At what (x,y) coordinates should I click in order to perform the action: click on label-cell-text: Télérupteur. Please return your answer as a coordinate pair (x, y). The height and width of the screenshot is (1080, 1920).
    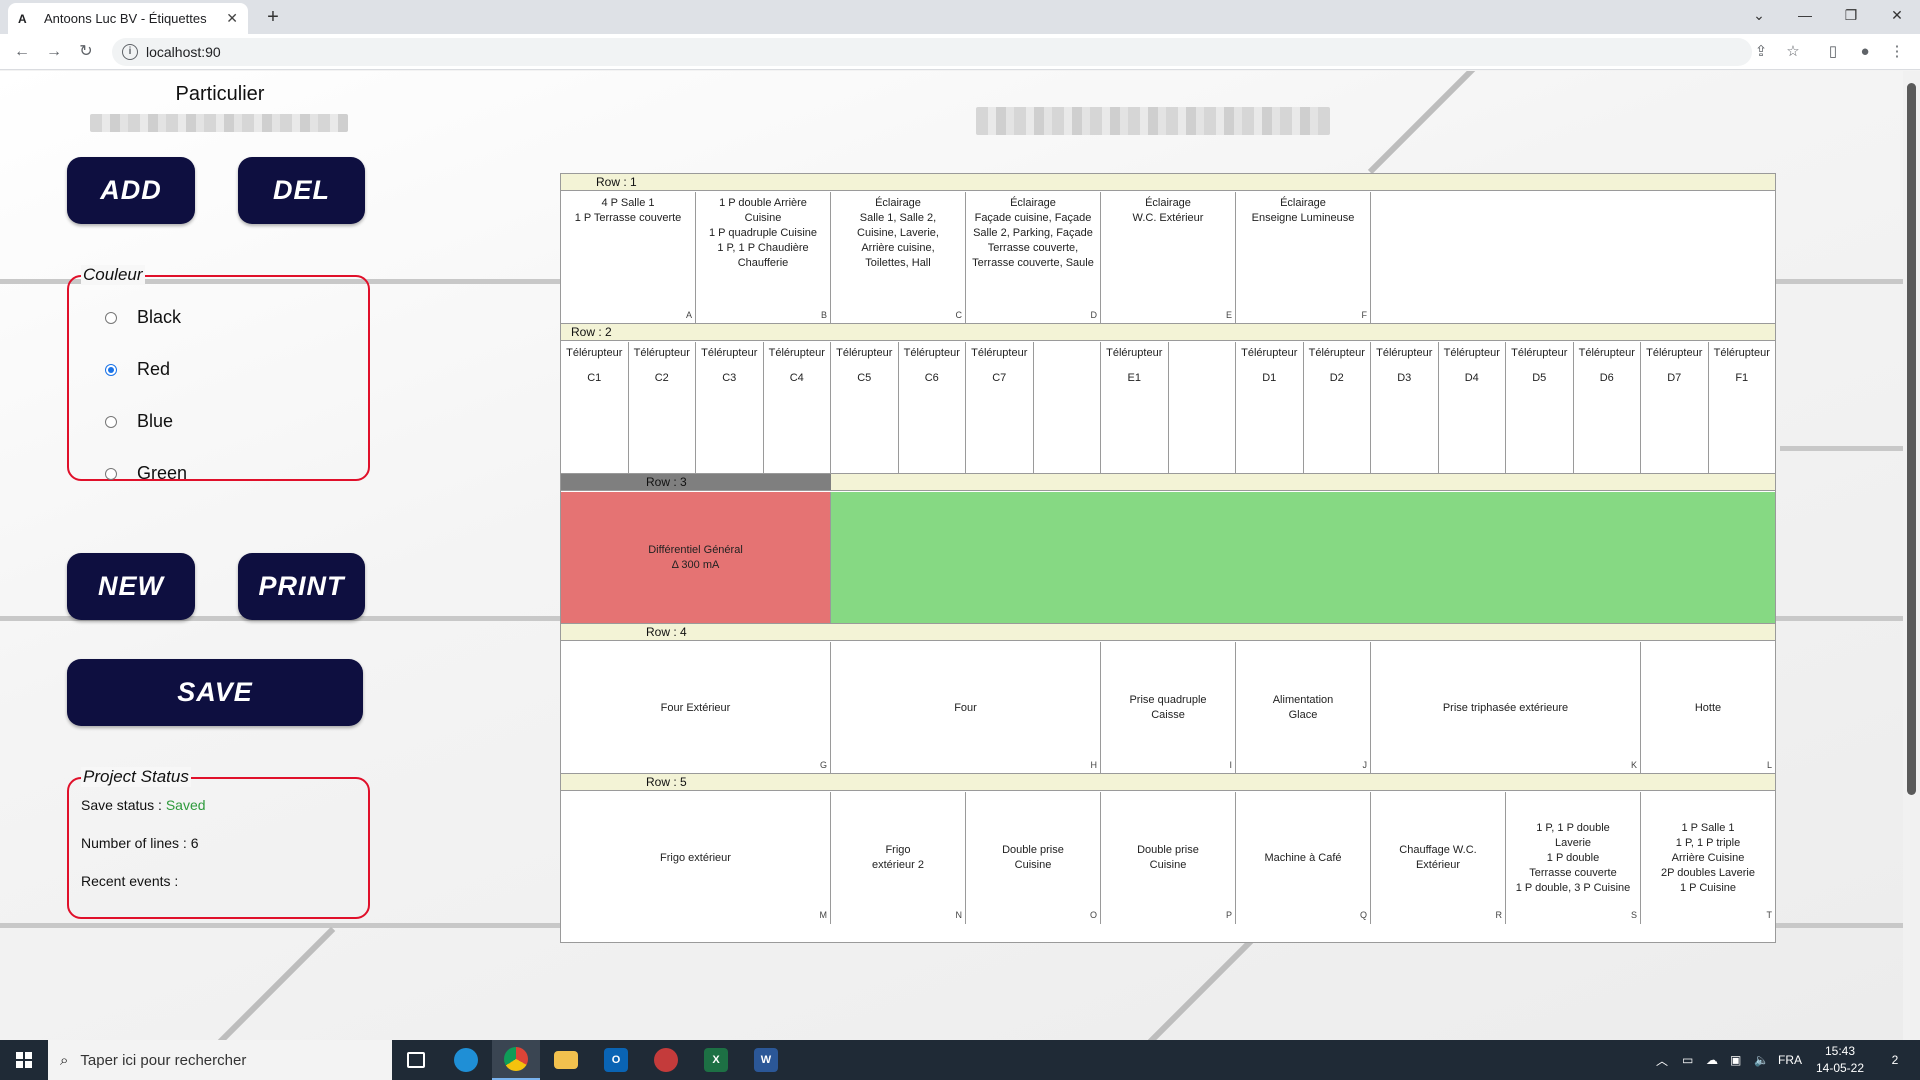
    Looking at the image, I should click on (1471, 353).